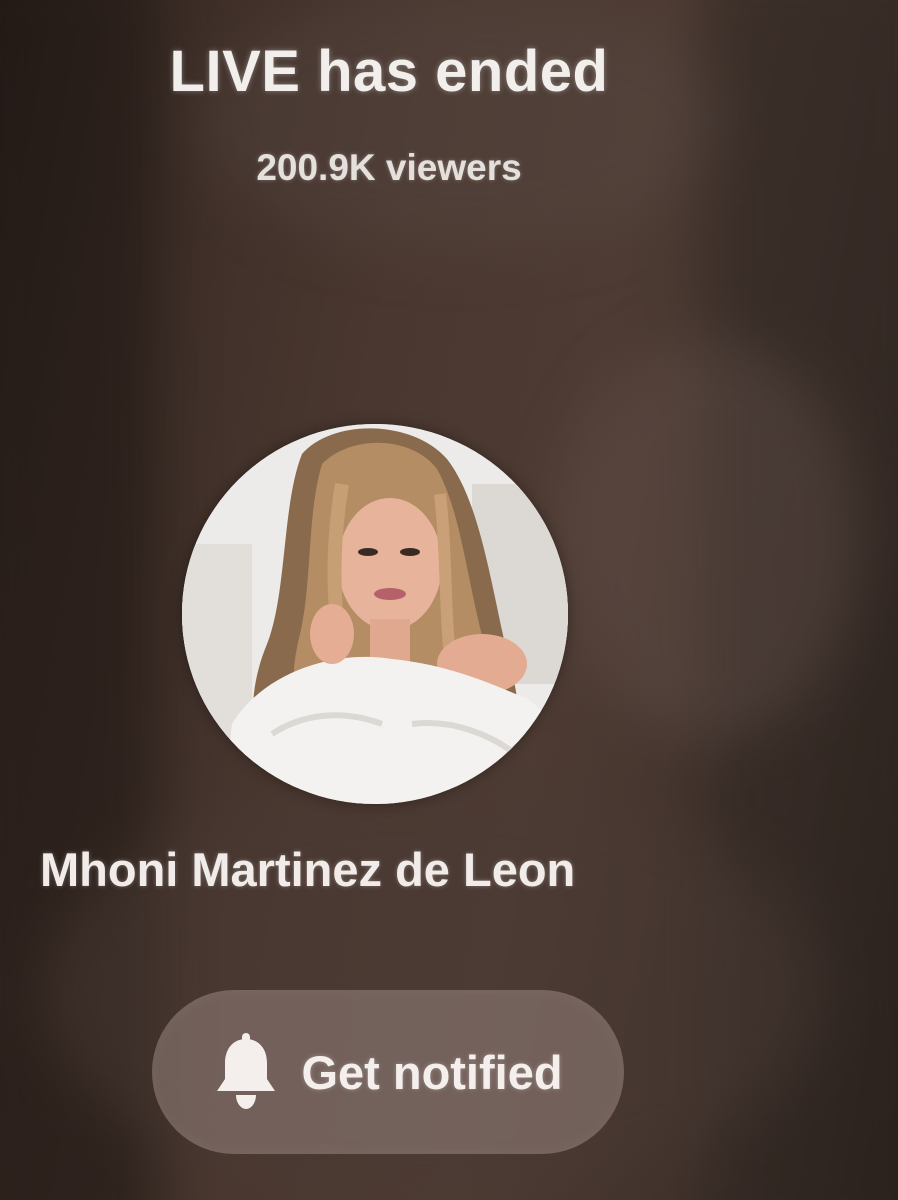  I want to click on get-notified-label: Get notified, so click(432, 1072).